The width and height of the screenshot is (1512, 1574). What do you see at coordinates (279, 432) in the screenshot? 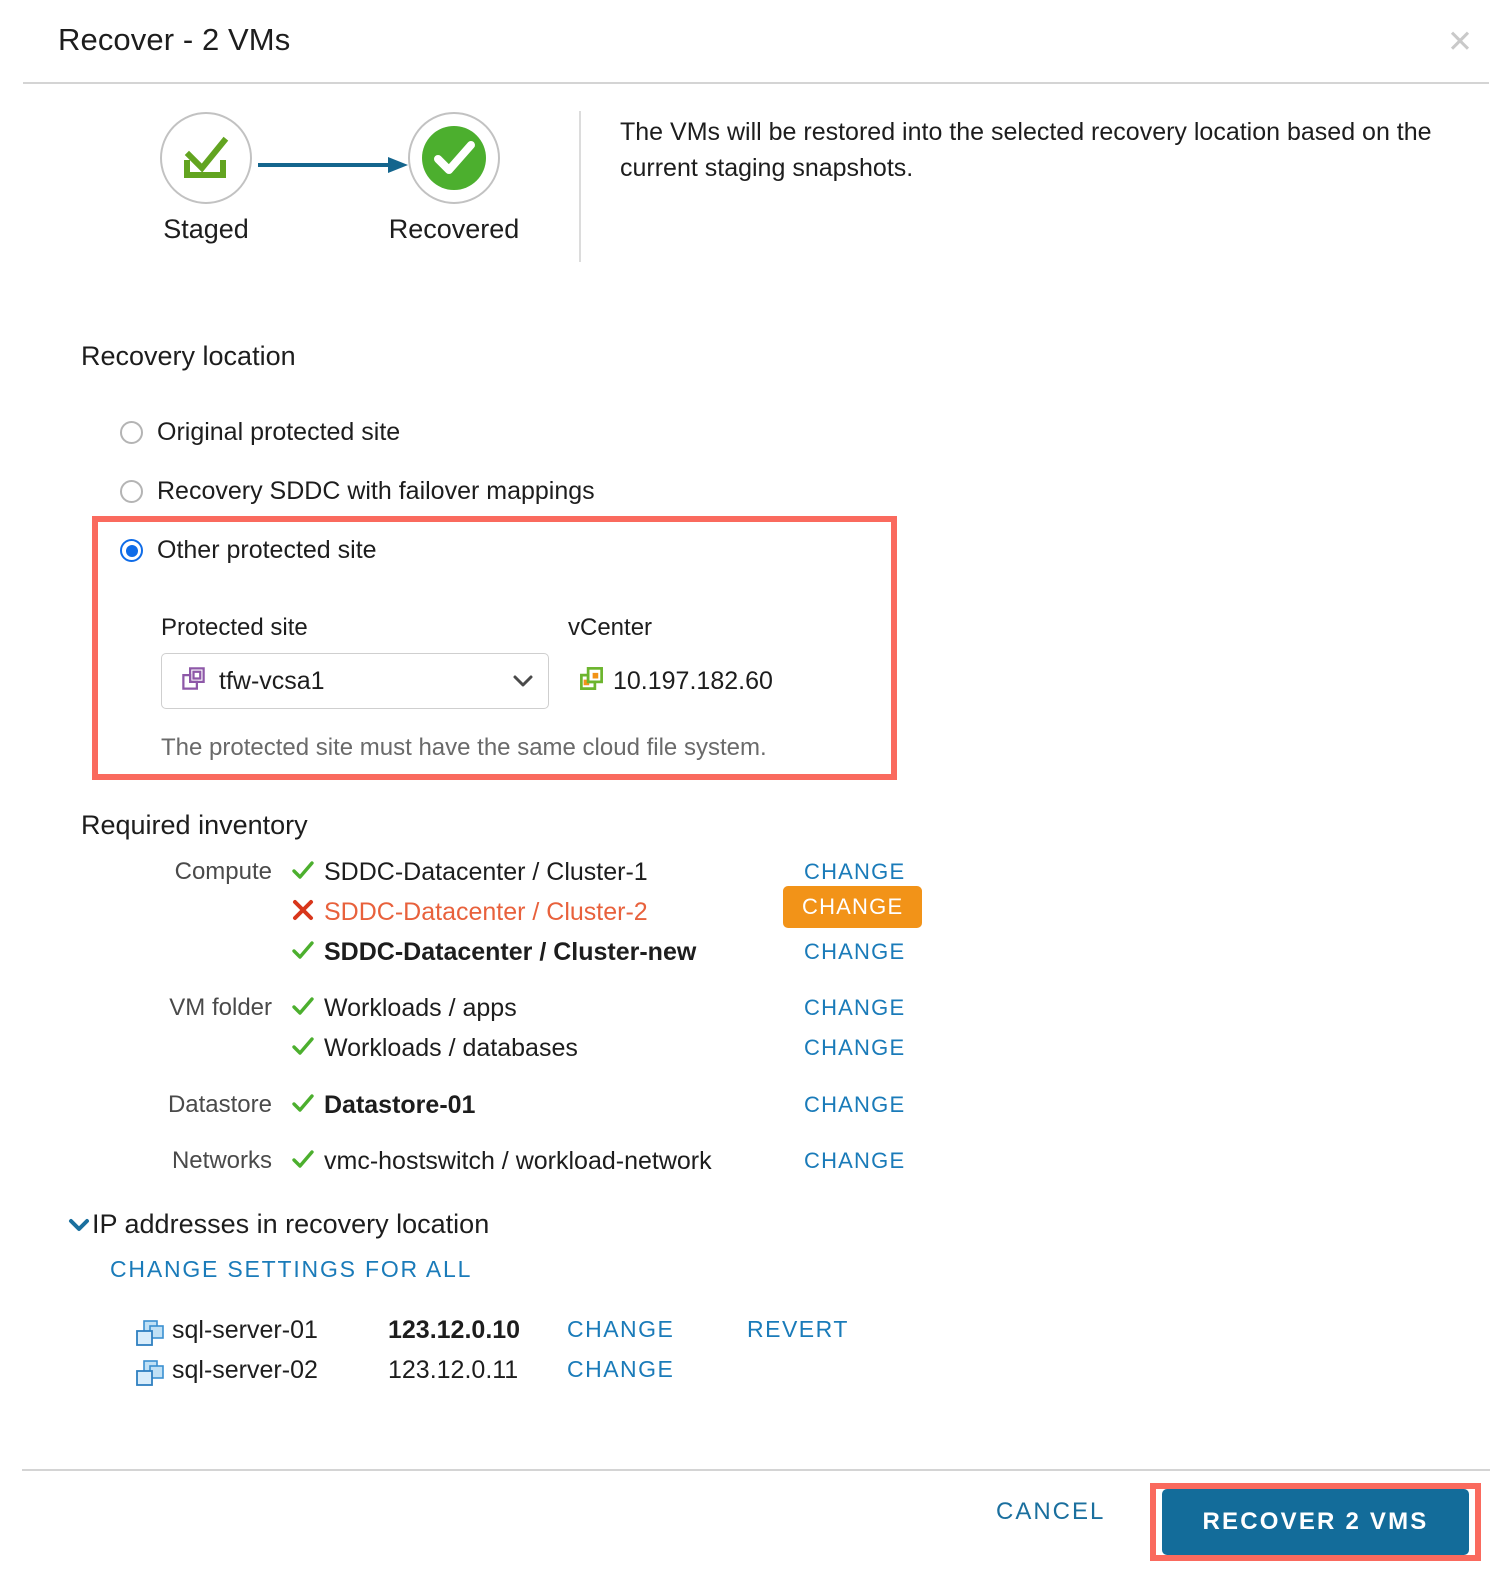
I see `radio-label: Original protected site` at bounding box center [279, 432].